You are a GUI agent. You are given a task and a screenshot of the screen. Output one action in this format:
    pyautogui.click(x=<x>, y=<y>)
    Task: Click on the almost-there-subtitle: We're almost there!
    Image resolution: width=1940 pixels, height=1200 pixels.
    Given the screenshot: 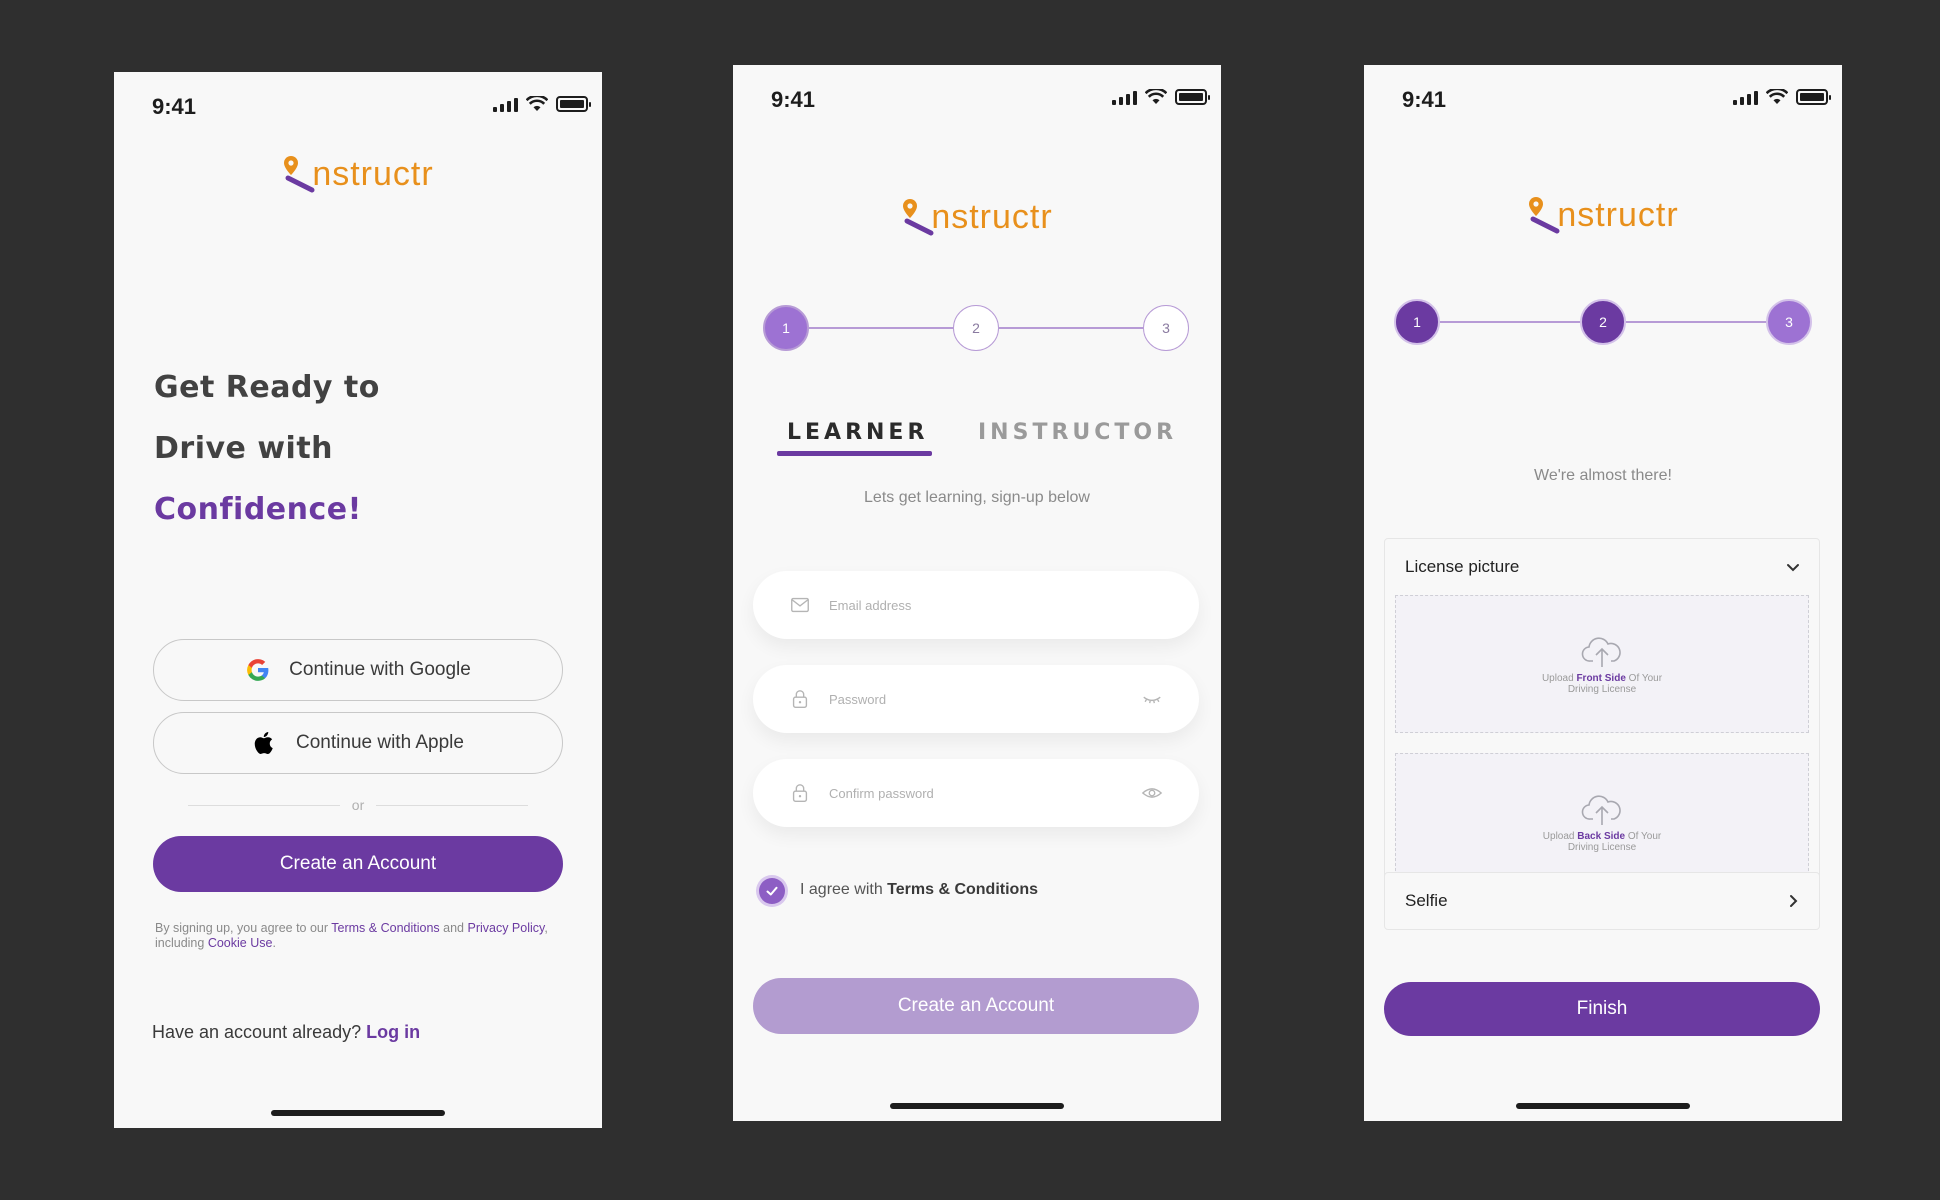 What is the action you would take?
    pyautogui.click(x=1603, y=475)
    